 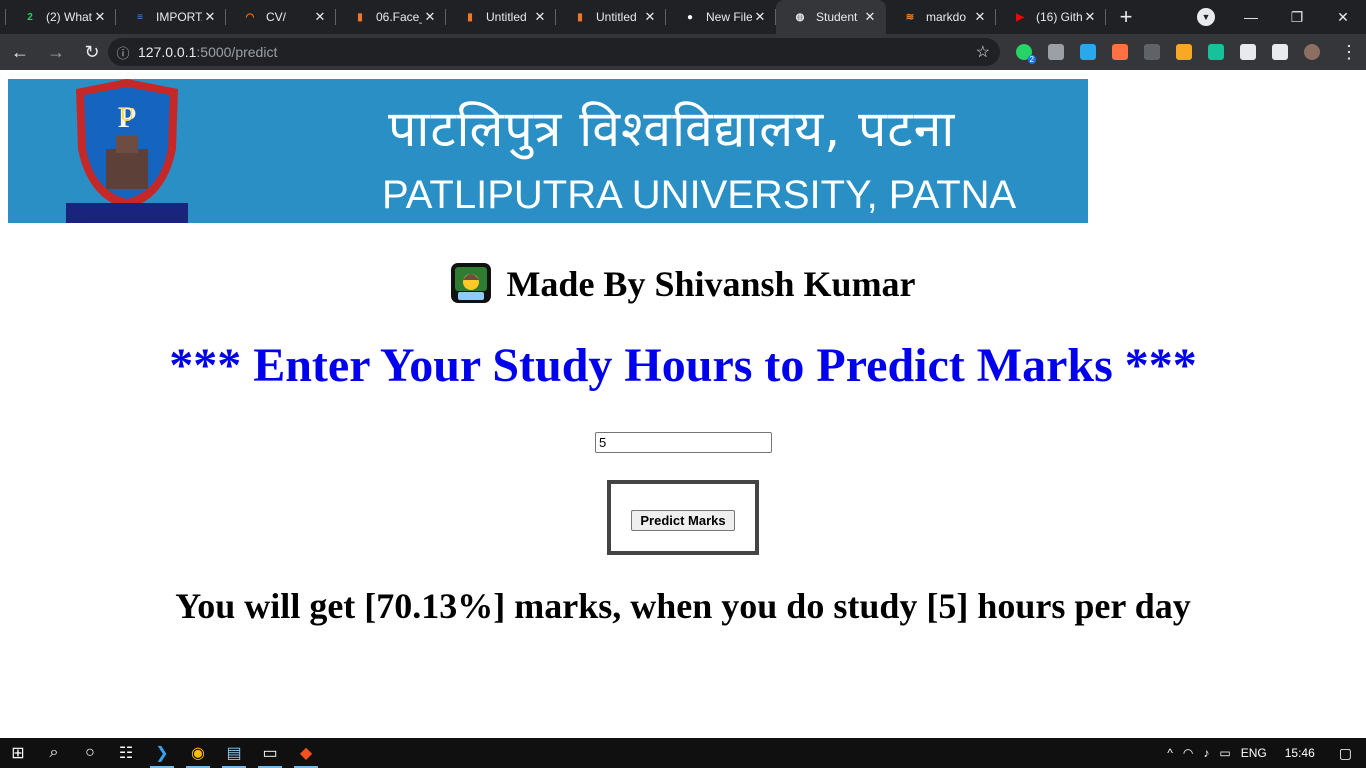 I want to click on stackoverflow-icon: ≋, so click(x=910, y=17).